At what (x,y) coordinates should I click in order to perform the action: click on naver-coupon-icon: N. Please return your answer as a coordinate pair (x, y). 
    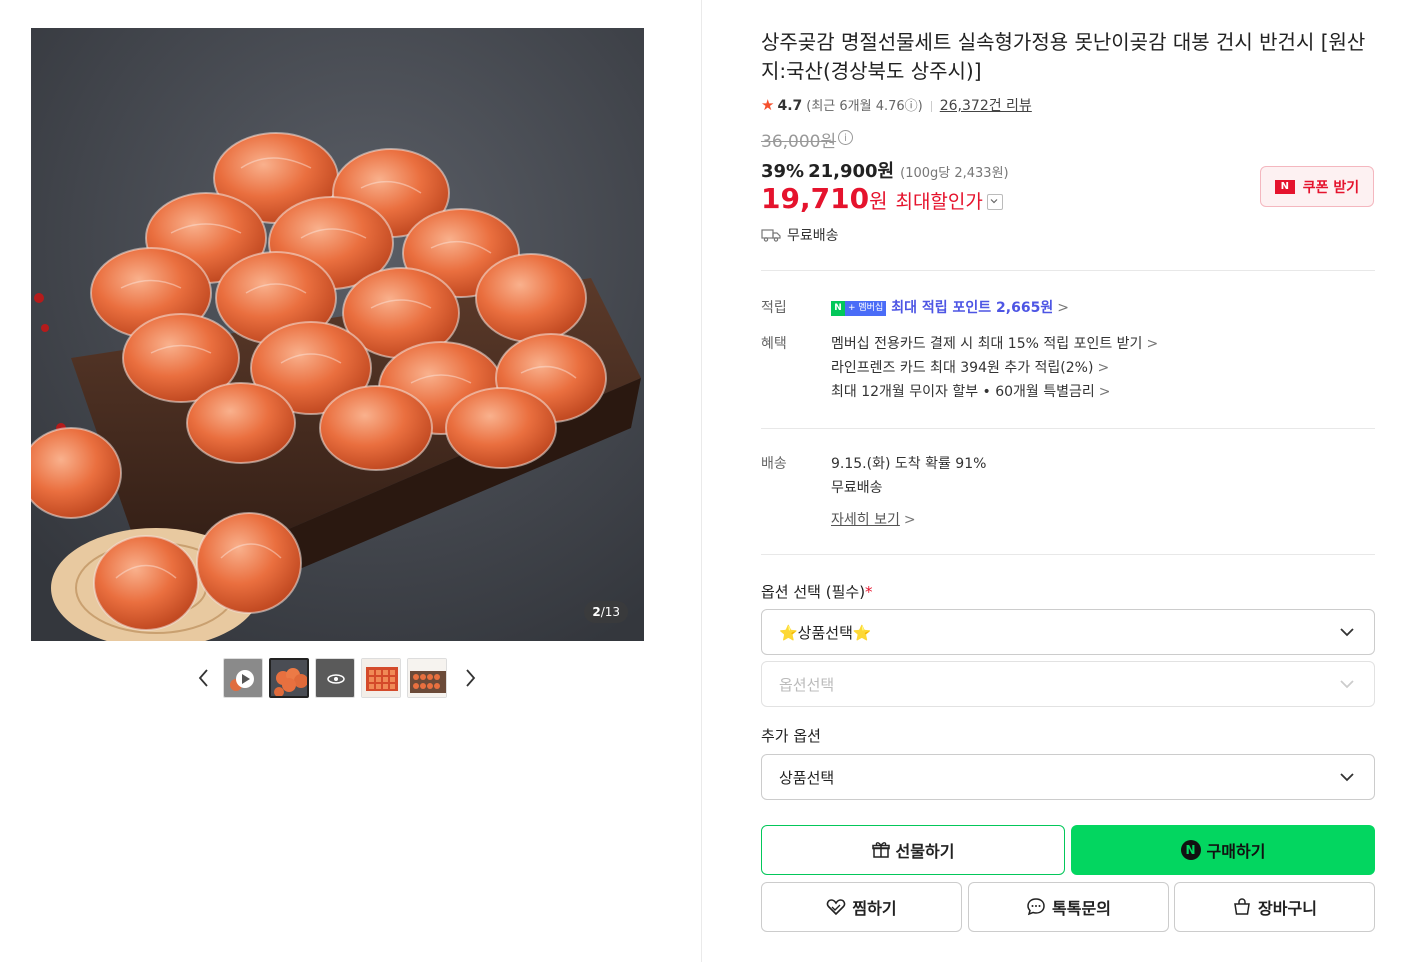
    Looking at the image, I should click on (1284, 186).